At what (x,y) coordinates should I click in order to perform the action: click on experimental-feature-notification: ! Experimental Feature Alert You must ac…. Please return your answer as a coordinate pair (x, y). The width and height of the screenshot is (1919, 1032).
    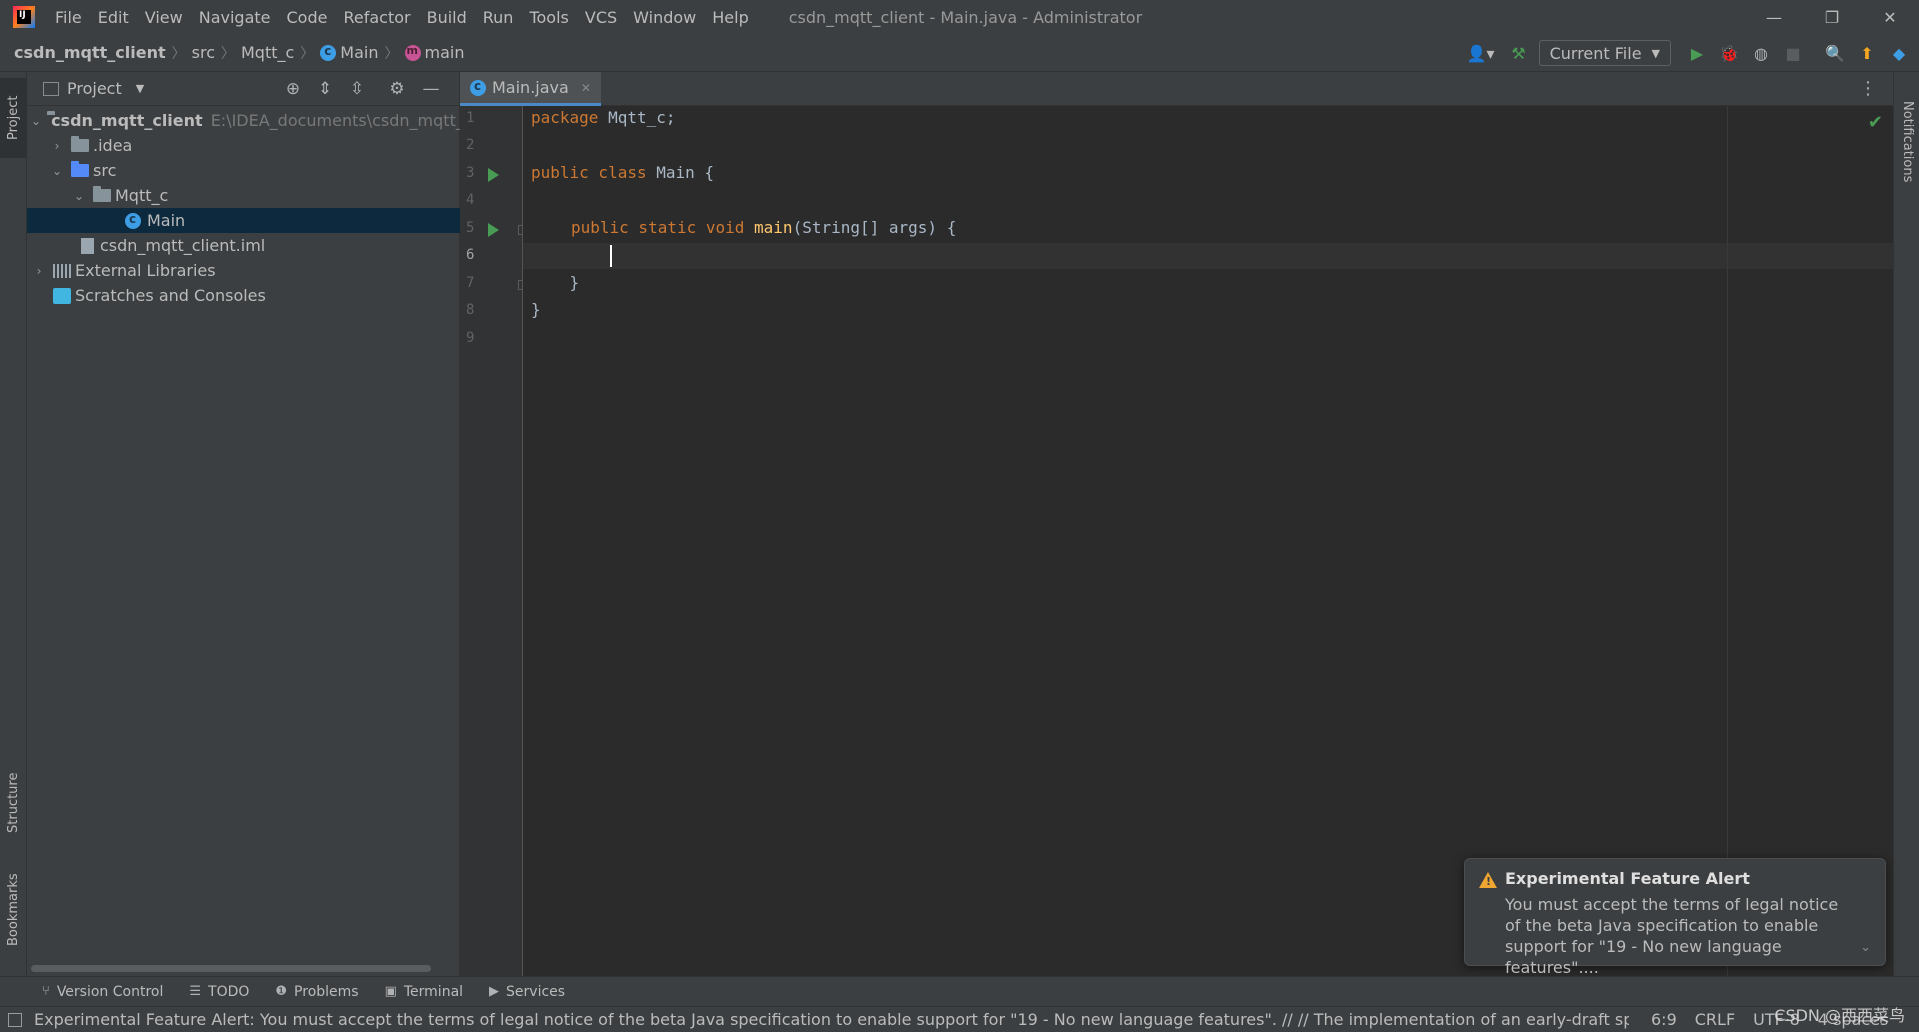
    Looking at the image, I should click on (1675, 917).